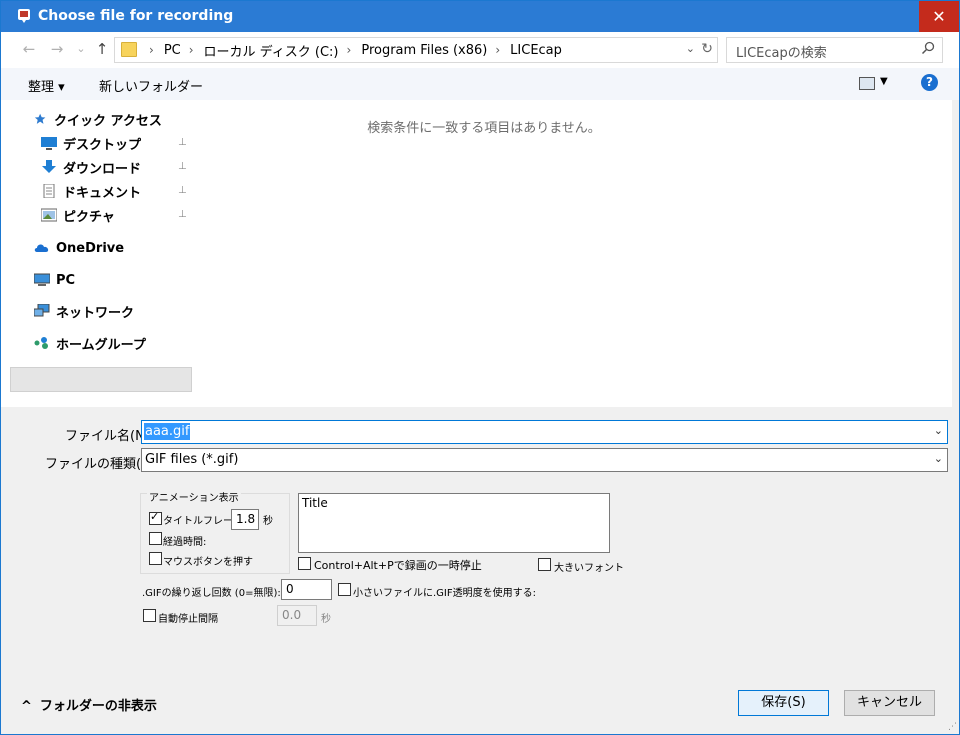 This screenshot has height=735, width=960. Describe the element at coordinates (480, 84) in the screenshot. I see `command-toolbar: 整理 ▾ 新しいフォルダー ▼ ?` at that location.